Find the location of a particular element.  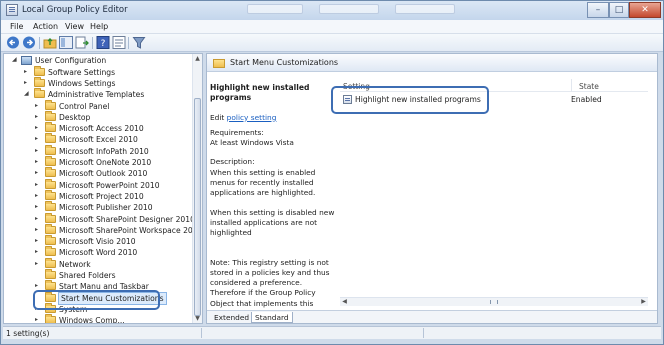

tree-item: ▸ Microsoft Word 2010 is located at coordinates (99, 252).